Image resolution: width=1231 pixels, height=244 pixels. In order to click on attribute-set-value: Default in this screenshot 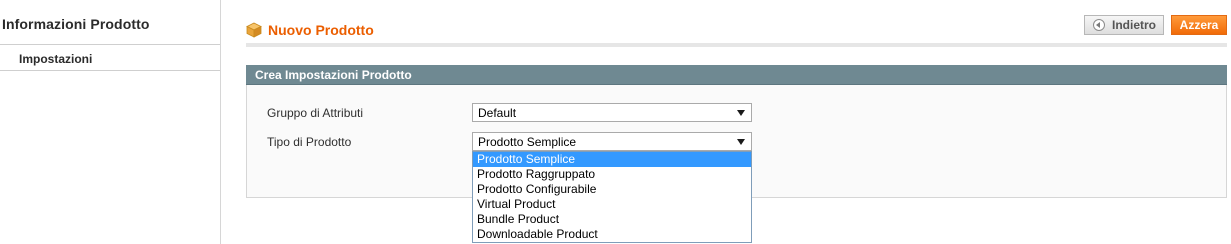, I will do `click(497, 113)`.